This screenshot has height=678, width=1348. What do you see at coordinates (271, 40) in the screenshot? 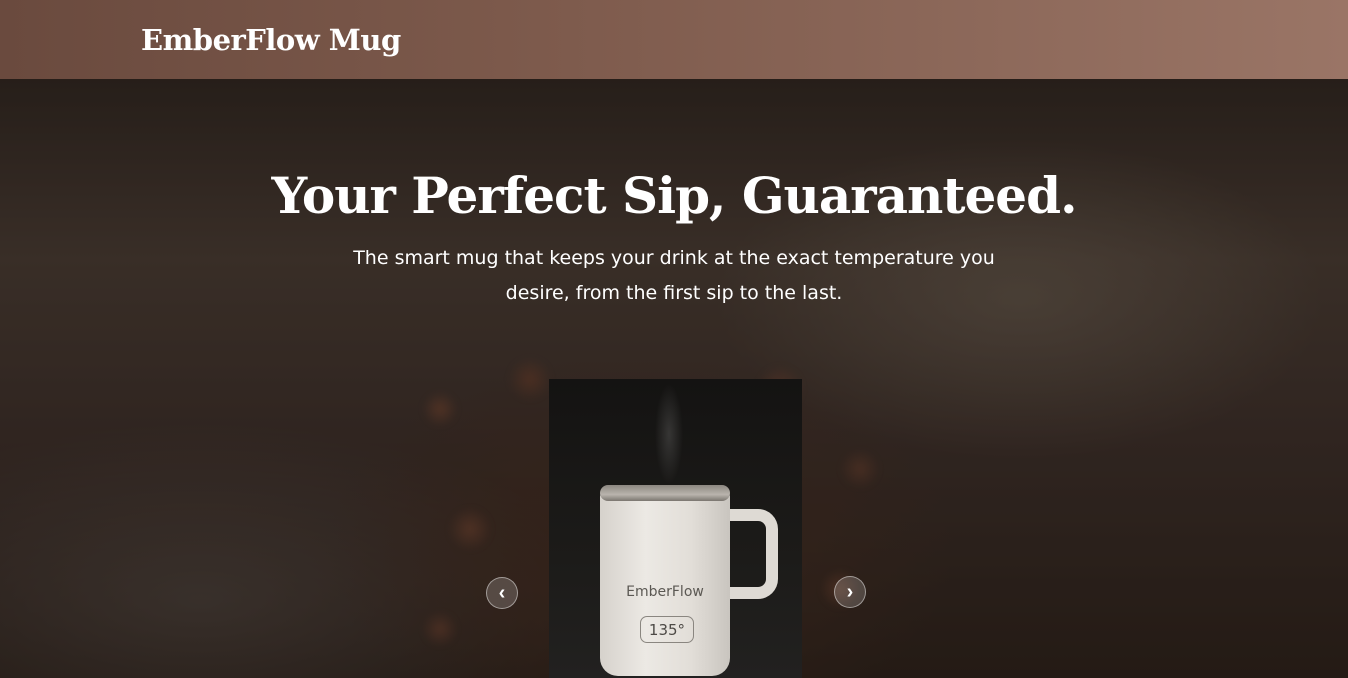
I see `brand-logo: EmberFlow Mug` at bounding box center [271, 40].